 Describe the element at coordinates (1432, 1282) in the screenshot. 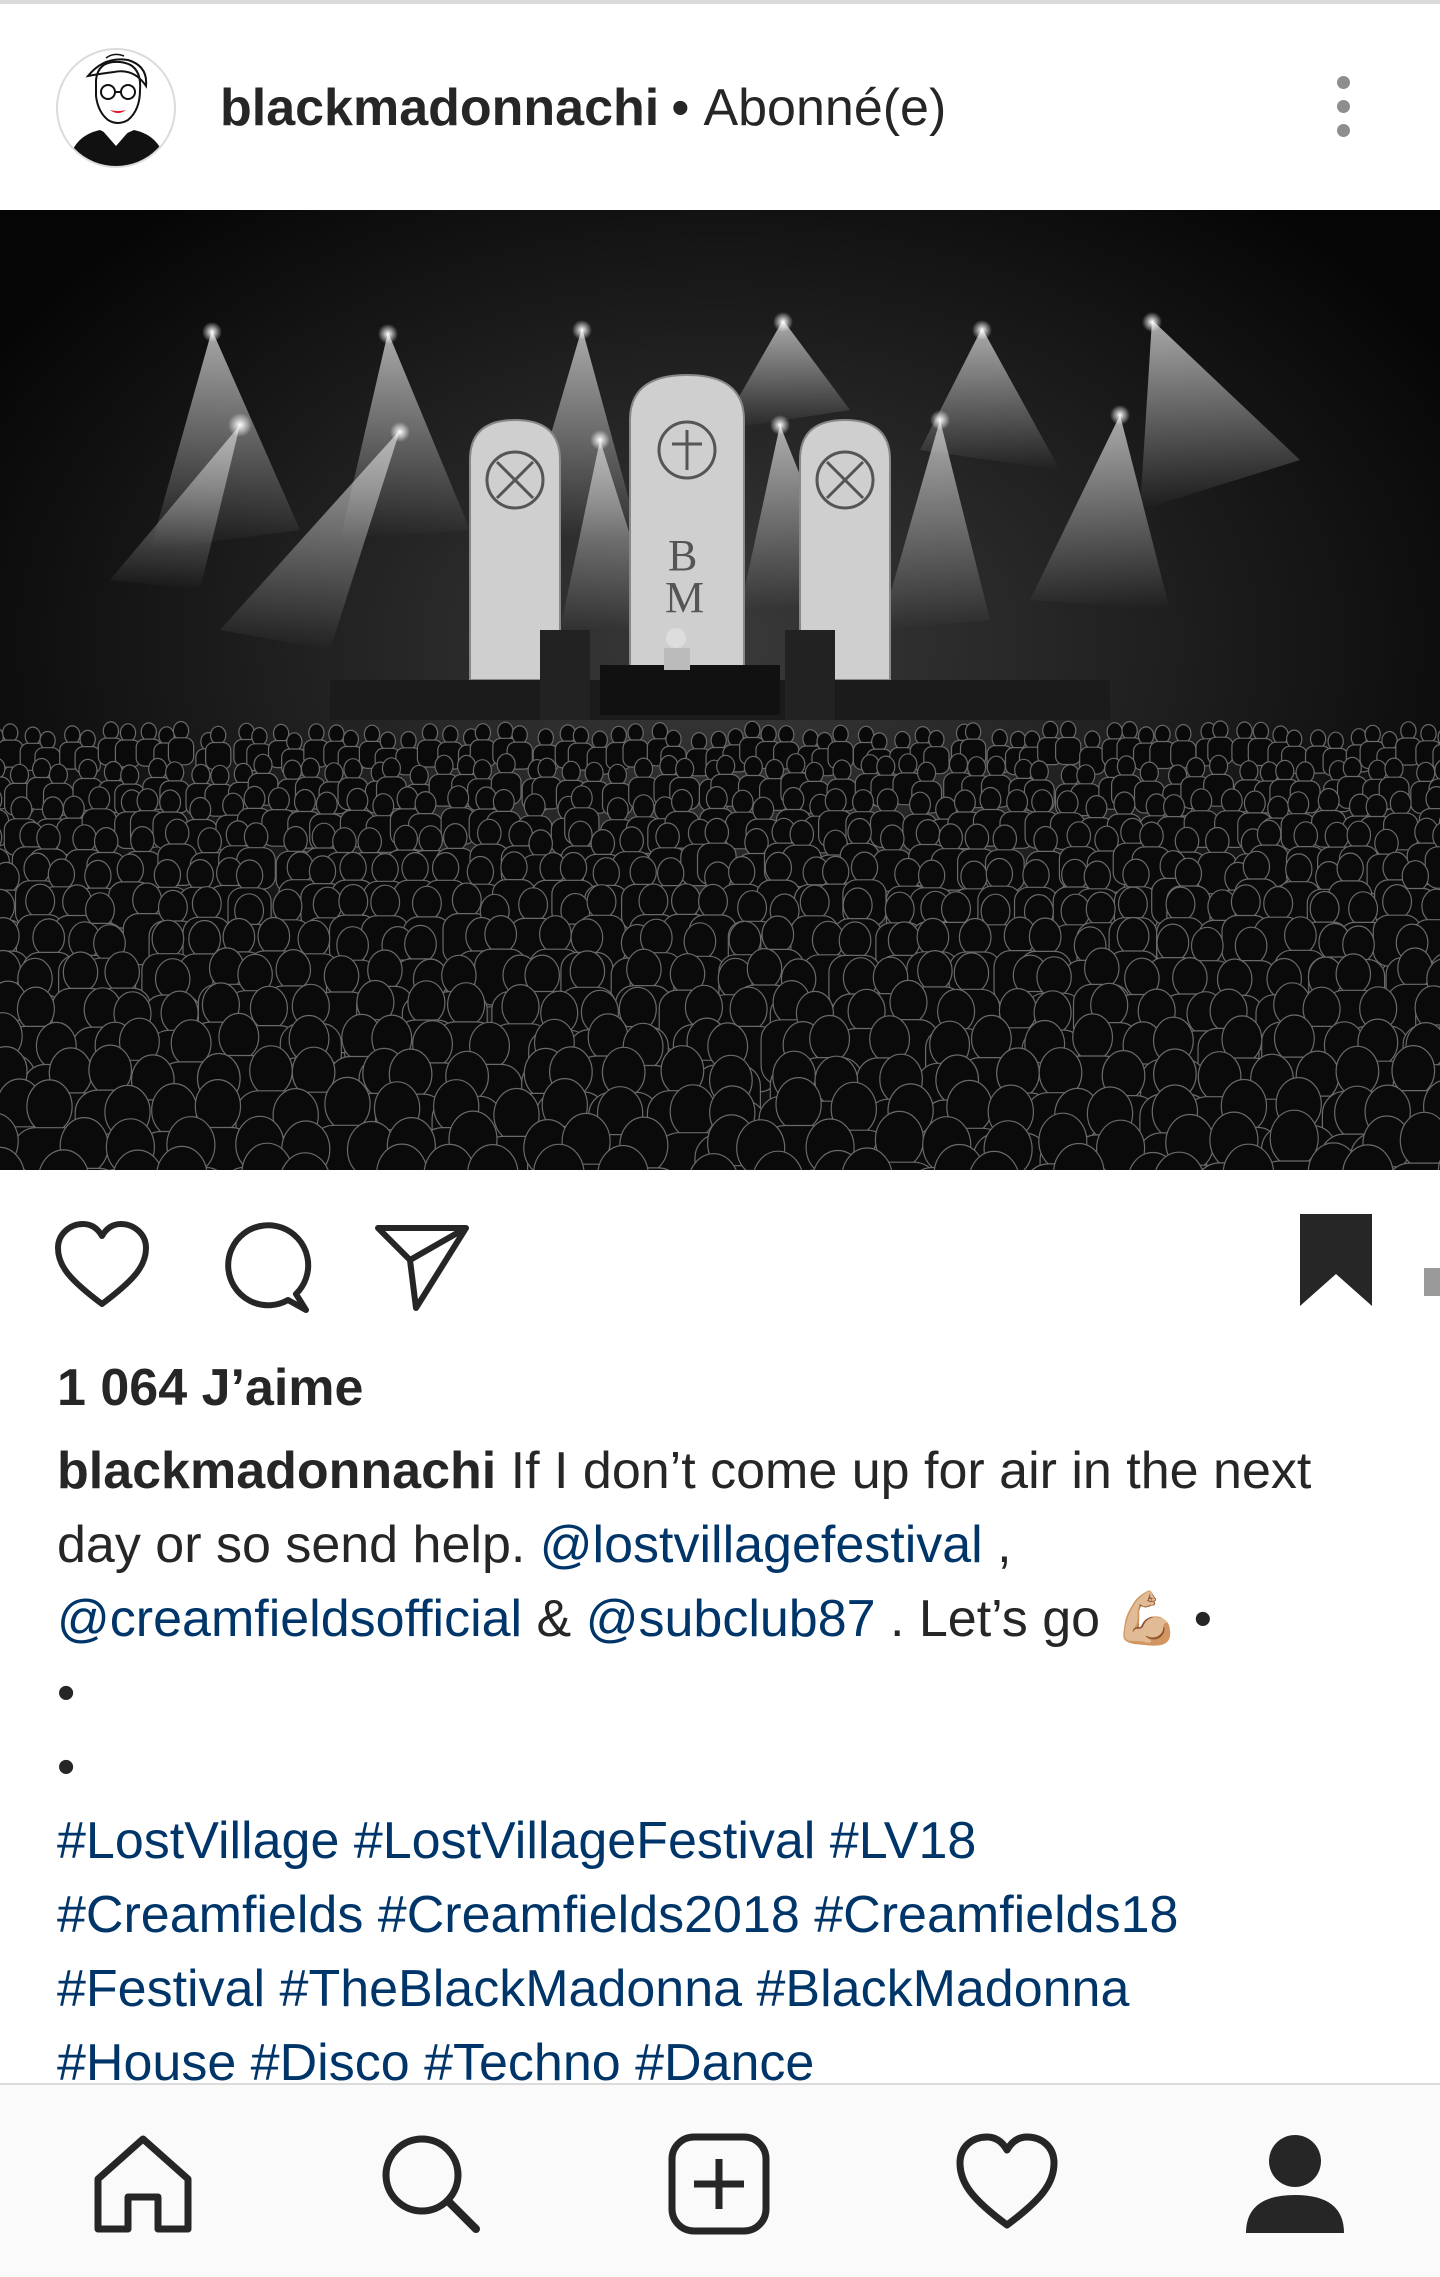

I see `scrollbar-thumb` at that location.